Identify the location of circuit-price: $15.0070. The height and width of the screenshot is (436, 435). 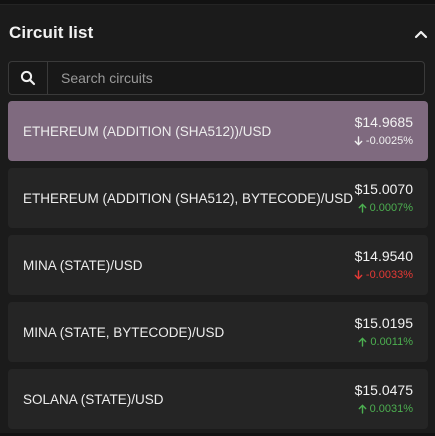
(383, 189).